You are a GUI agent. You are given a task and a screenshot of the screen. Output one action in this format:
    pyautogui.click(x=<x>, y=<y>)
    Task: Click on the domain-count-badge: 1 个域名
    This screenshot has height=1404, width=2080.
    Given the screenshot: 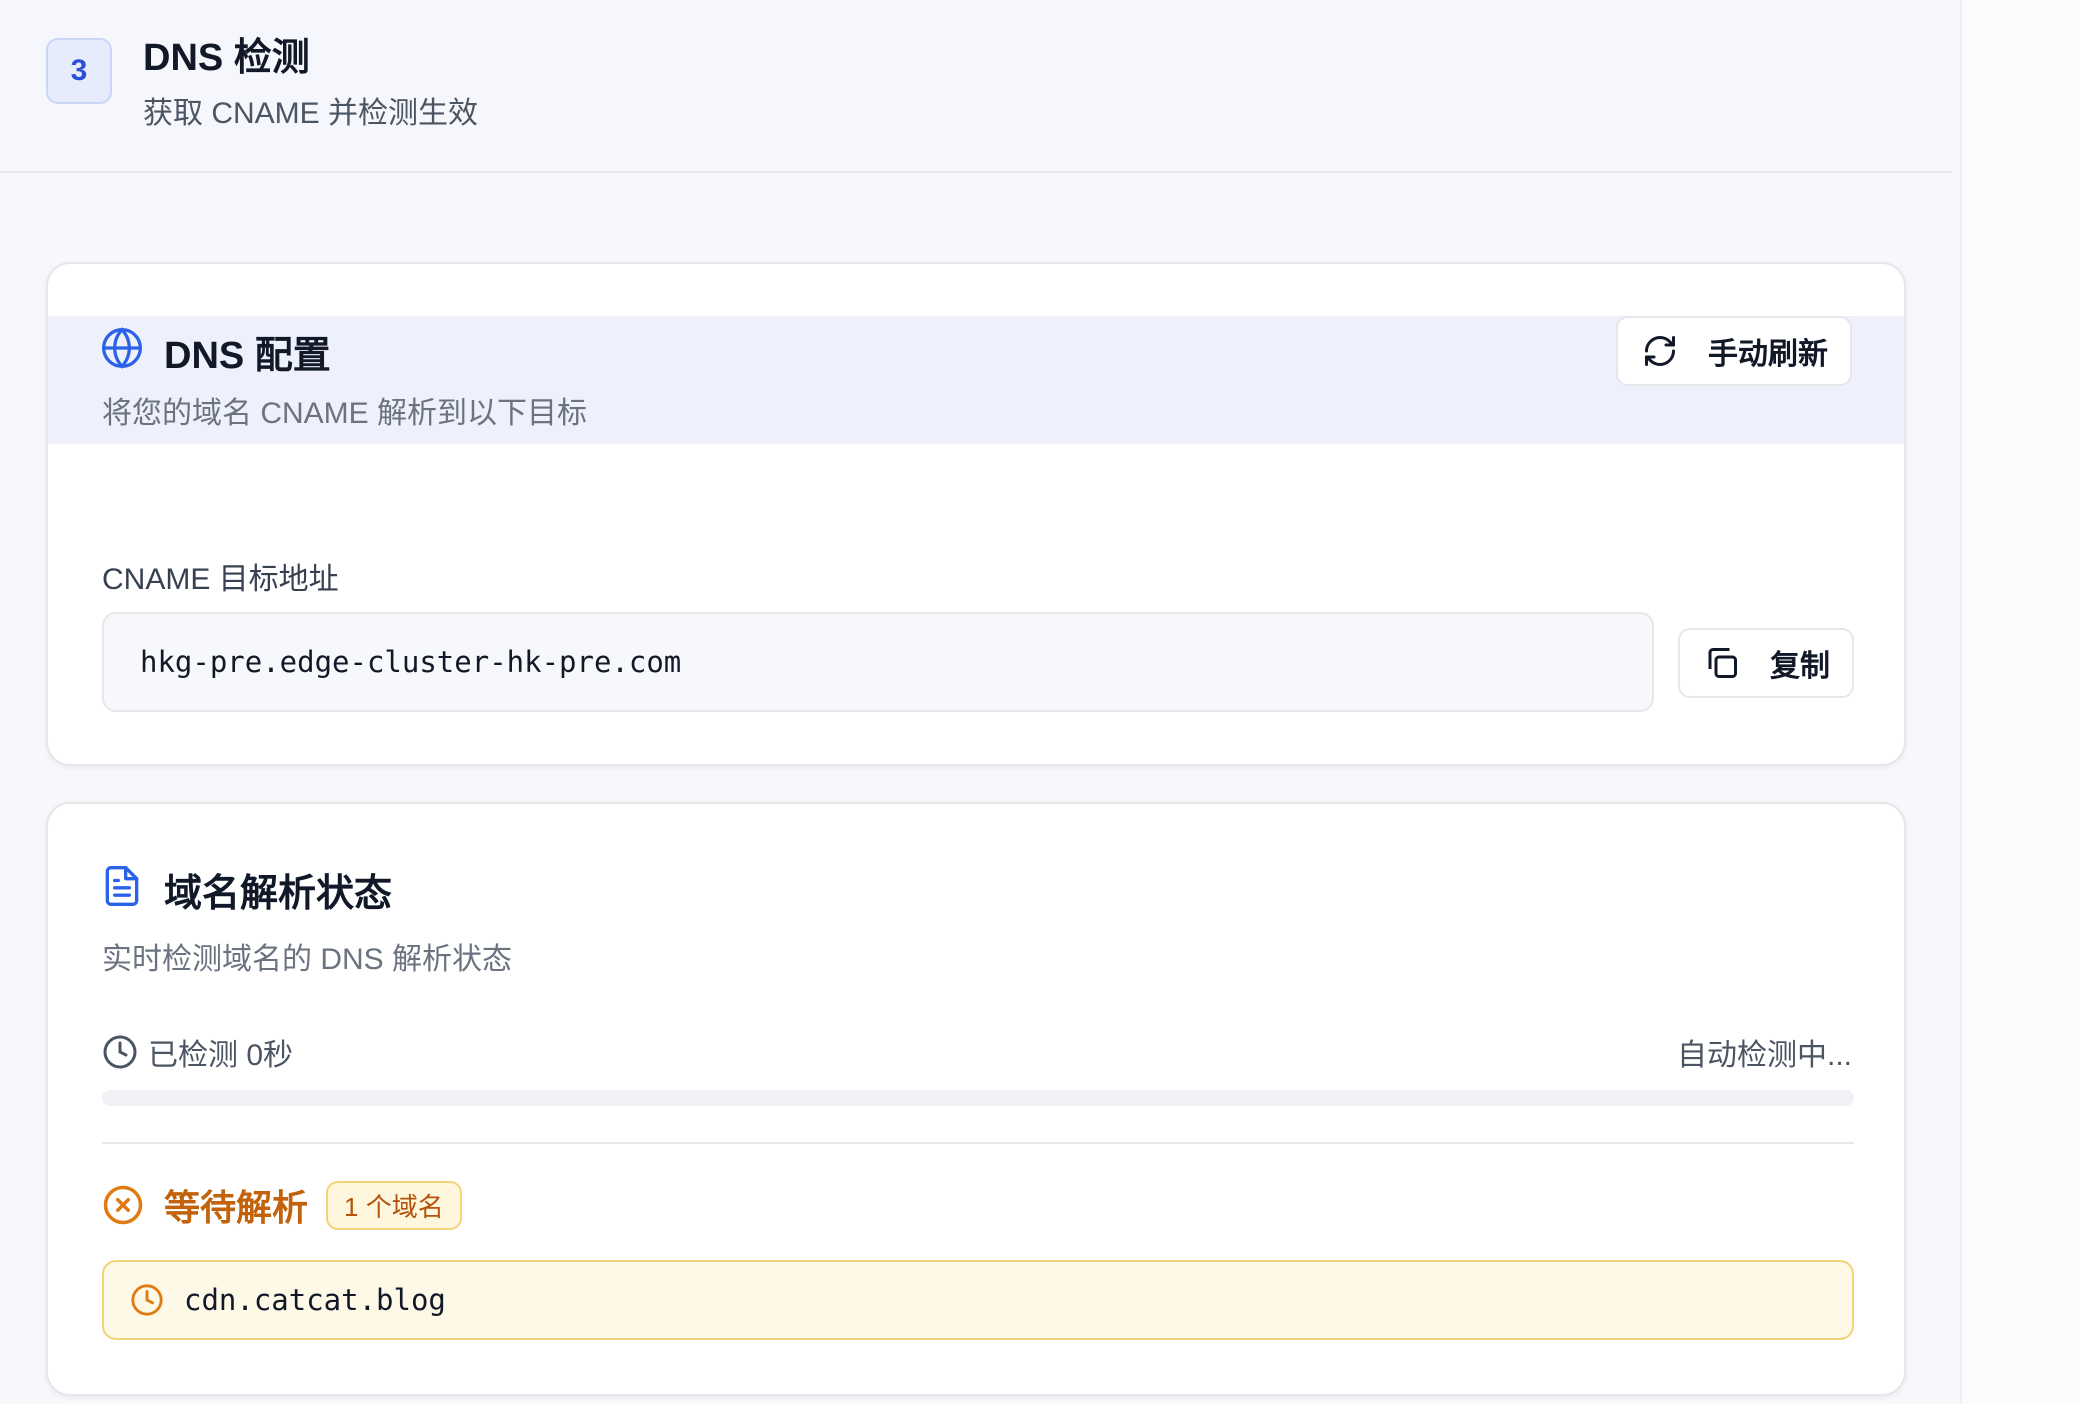 What is the action you would take?
    pyautogui.click(x=394, y=1205)
    